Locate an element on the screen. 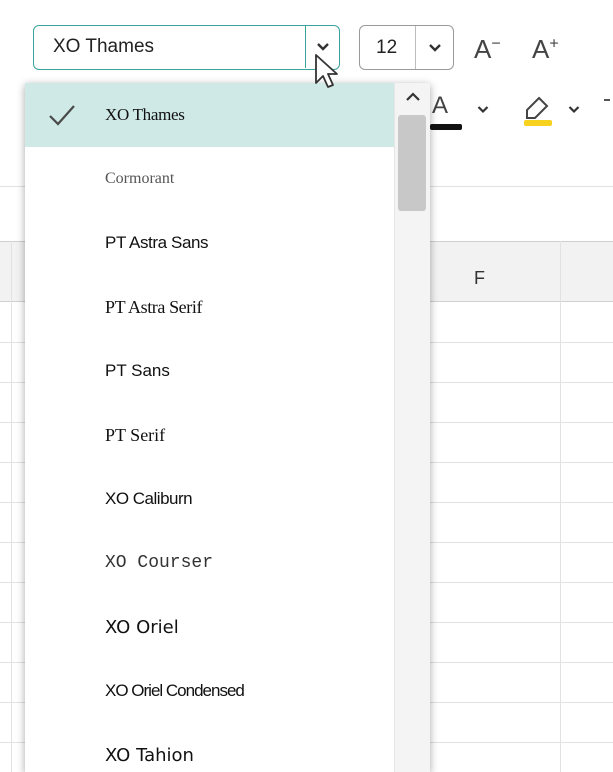 This screenshot has width=613, height=772. font-color-swatch is located at coordinates (446, 127).